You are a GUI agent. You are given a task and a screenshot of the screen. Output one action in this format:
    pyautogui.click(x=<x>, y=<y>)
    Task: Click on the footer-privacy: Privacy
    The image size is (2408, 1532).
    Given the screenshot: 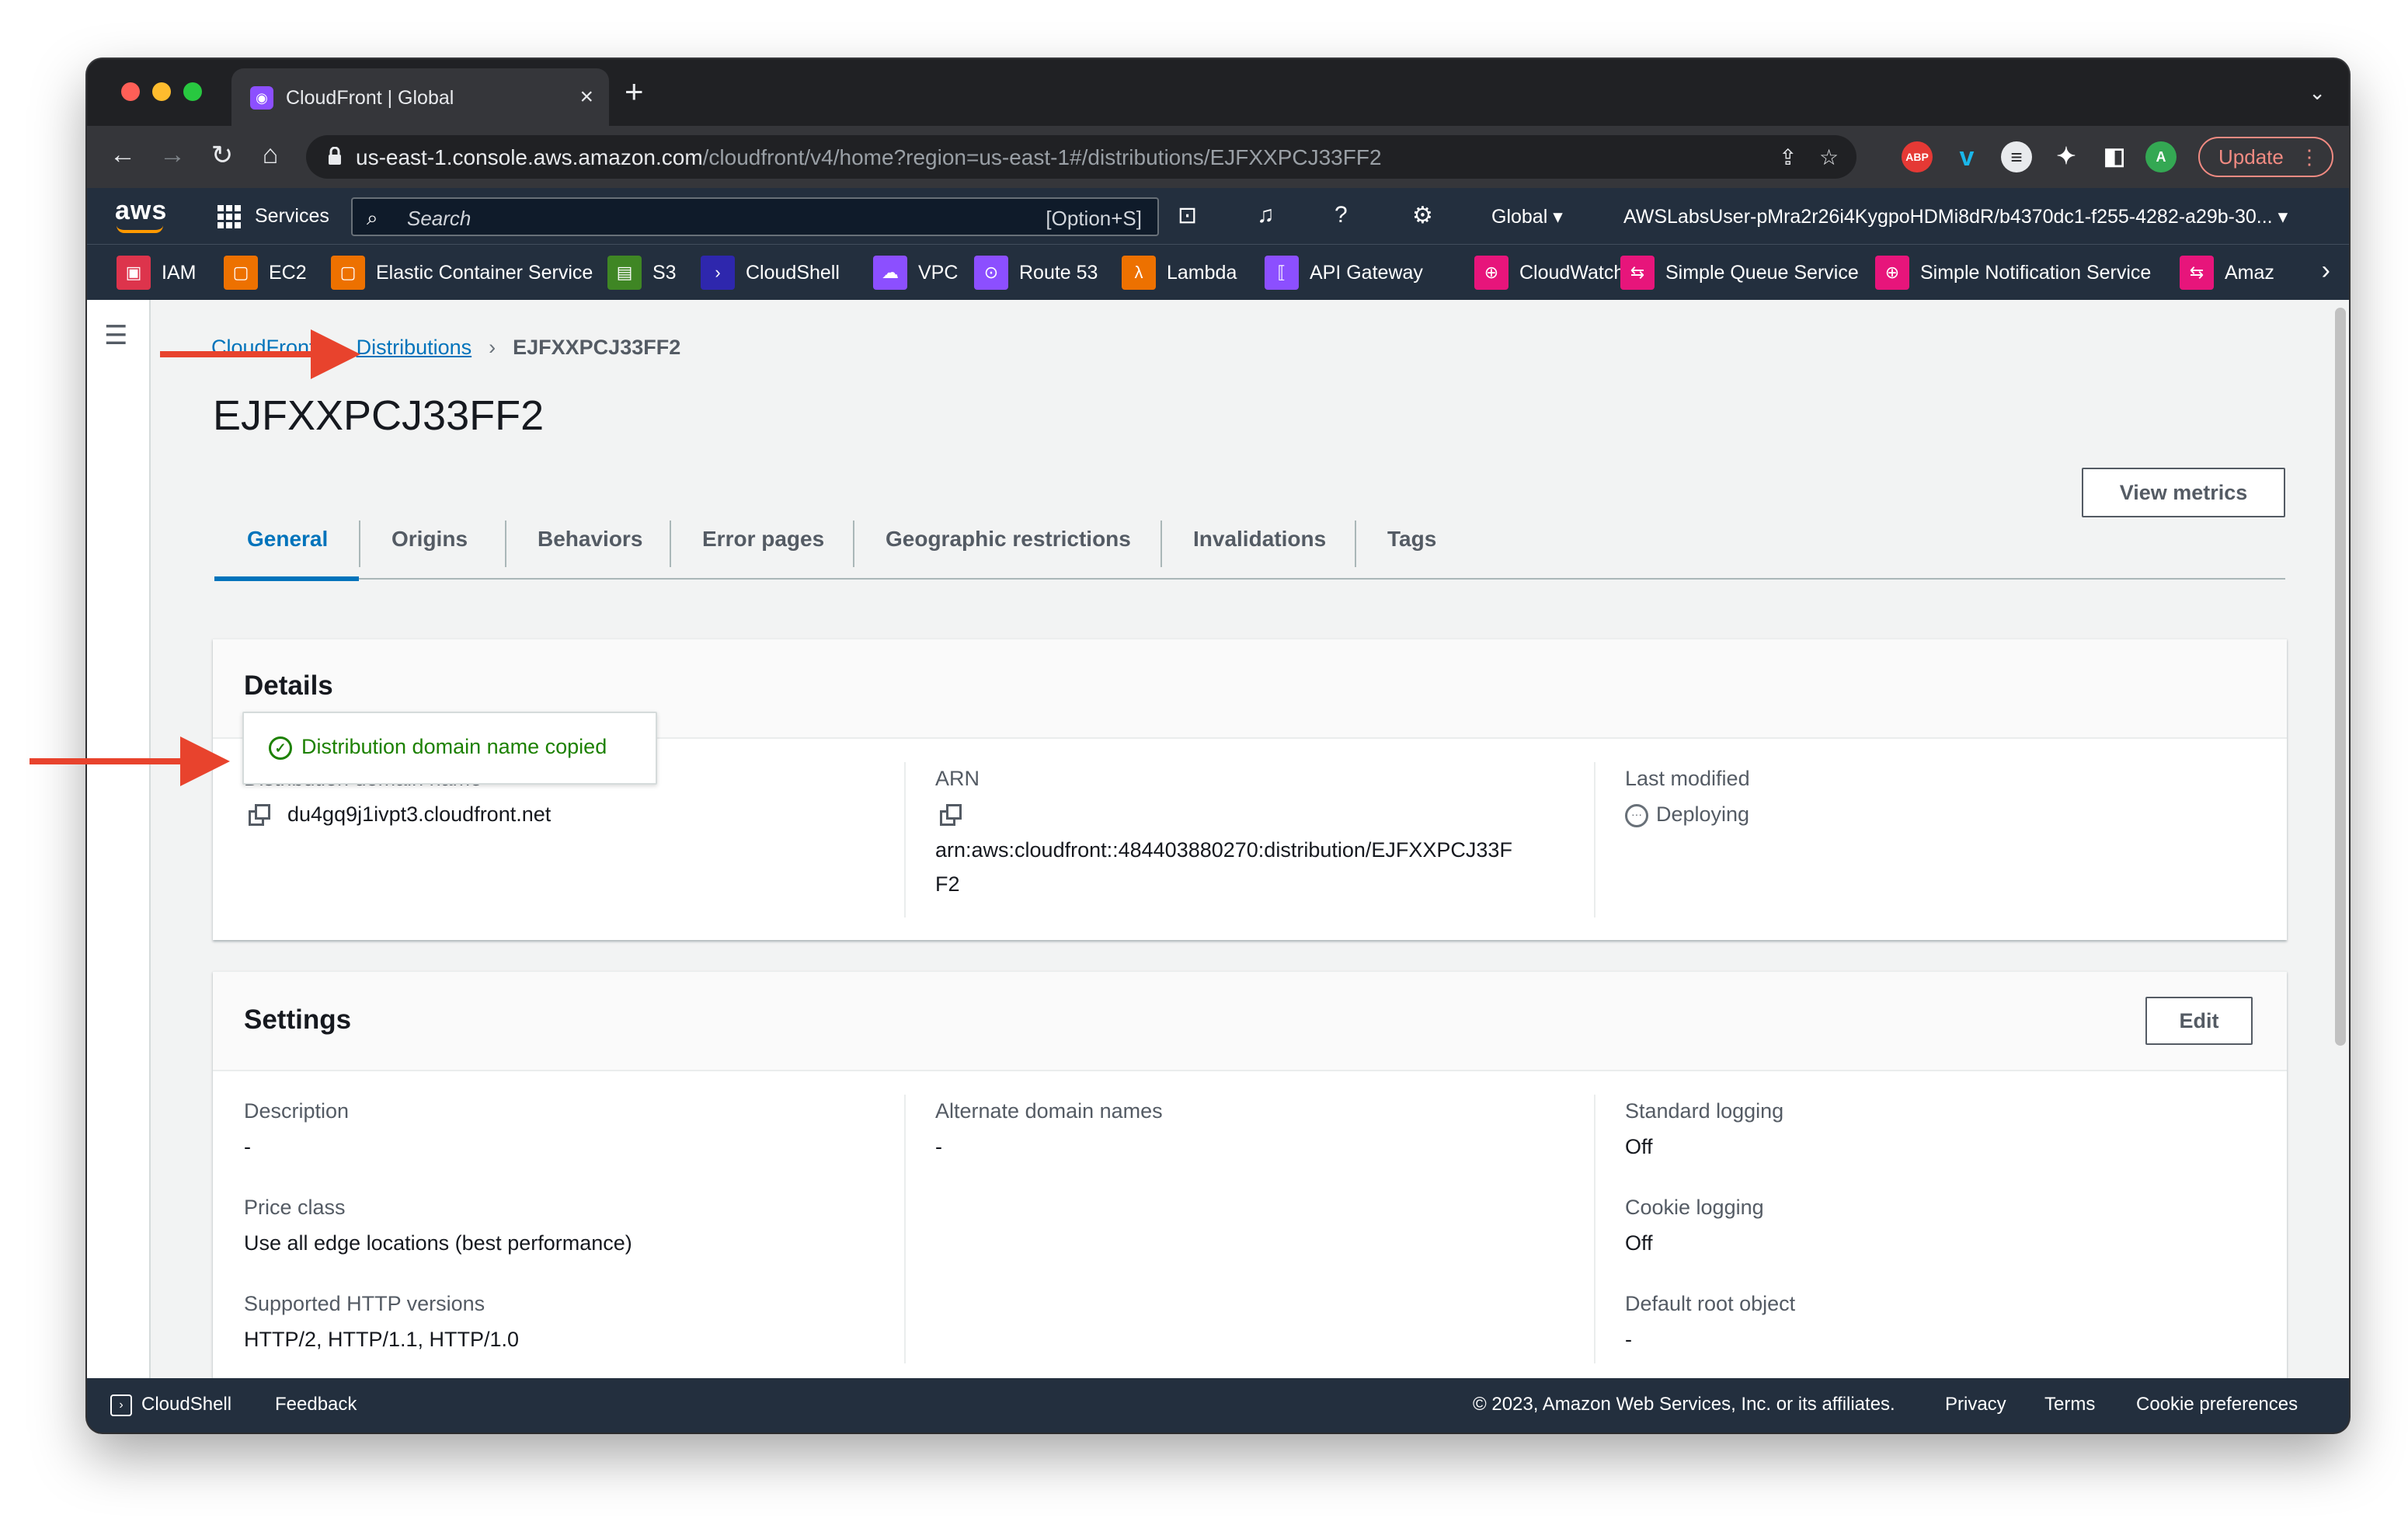 What is the action you would take?
    pyautogui.click(x=1975, y=1405)
    